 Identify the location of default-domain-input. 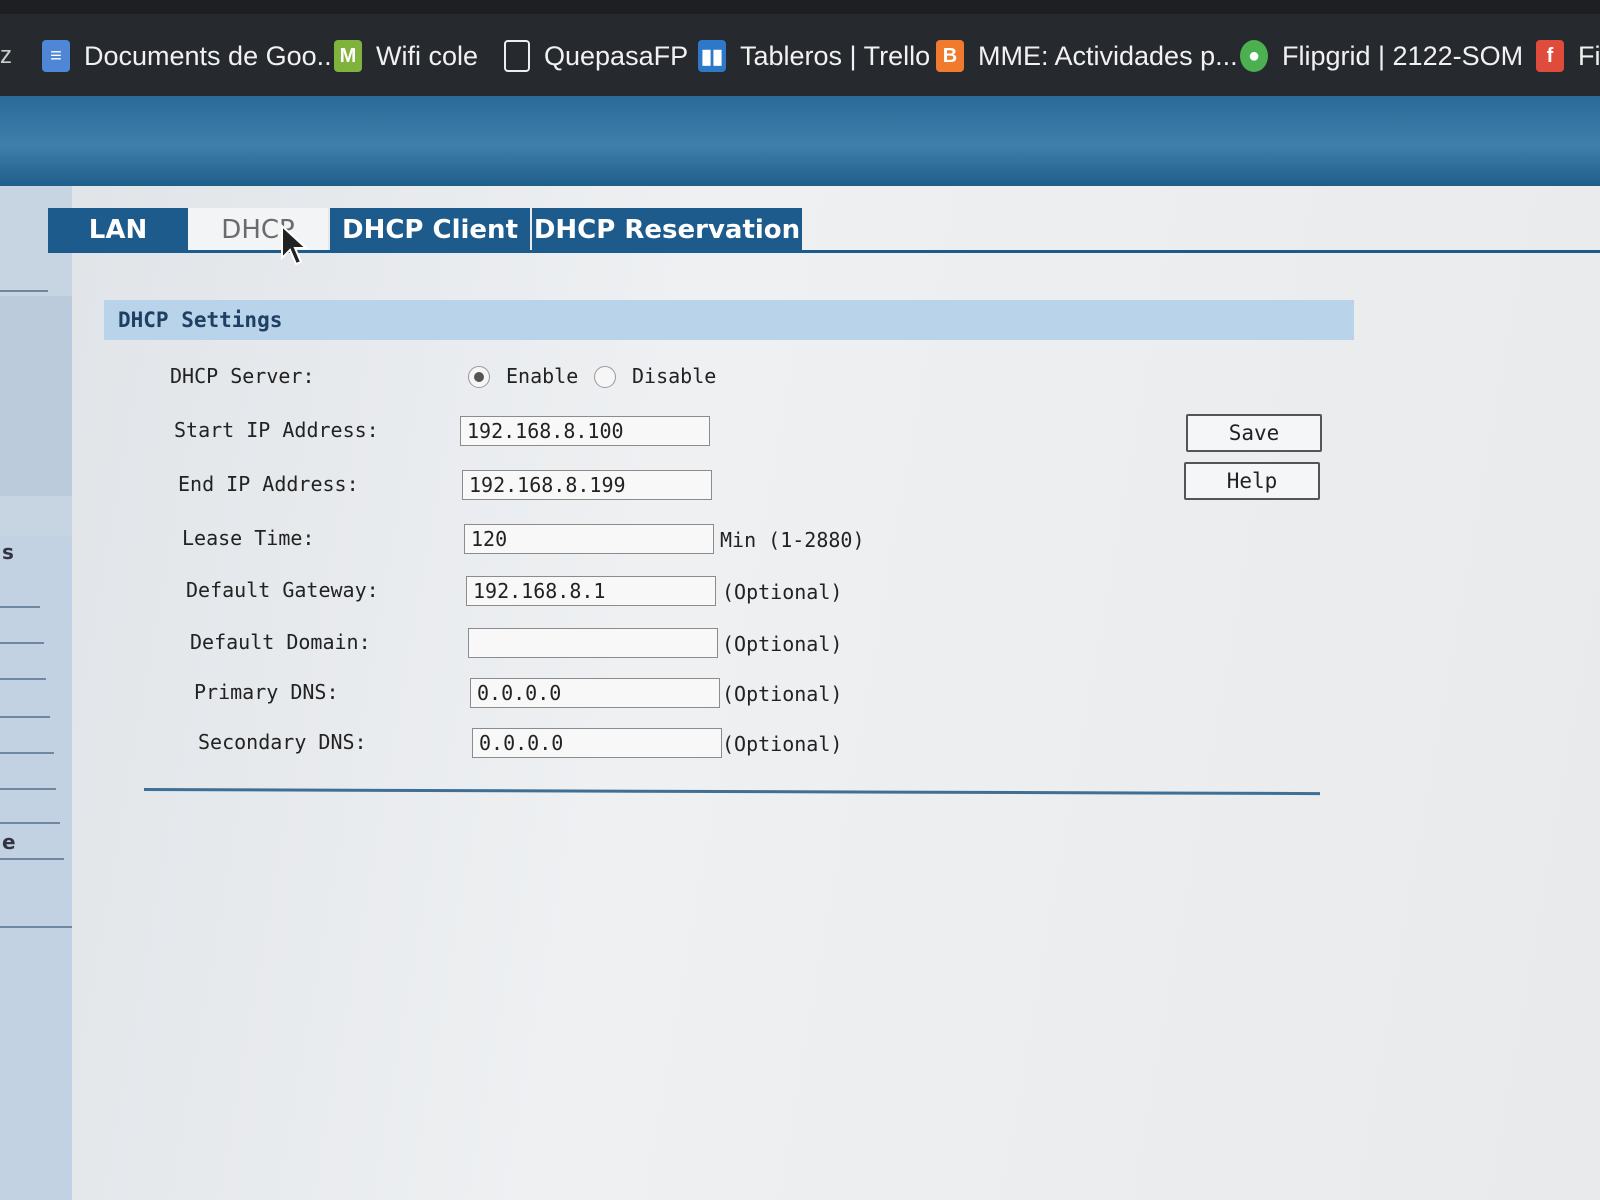
(593, 643).